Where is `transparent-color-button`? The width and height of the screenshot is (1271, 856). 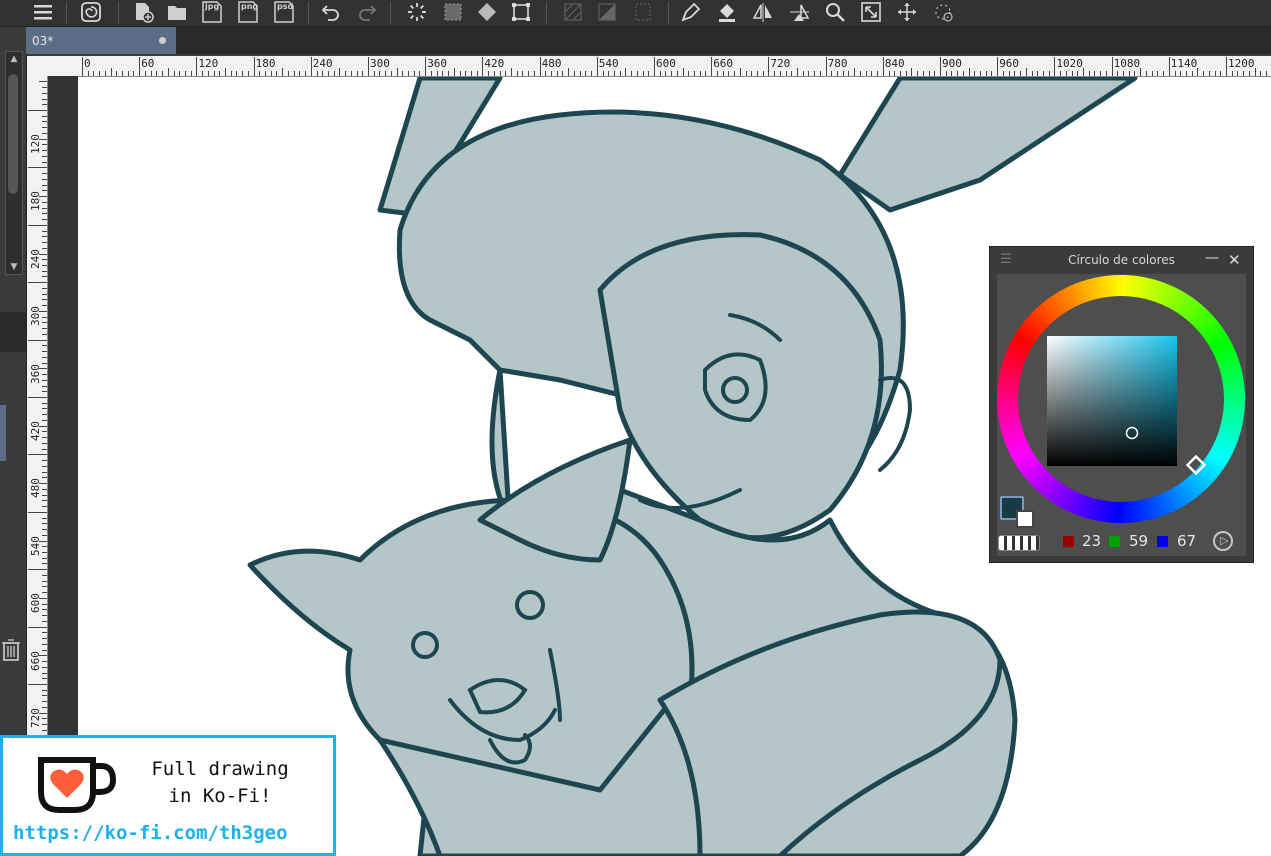
transparent-color-button is located at coordinates (1019, 543).